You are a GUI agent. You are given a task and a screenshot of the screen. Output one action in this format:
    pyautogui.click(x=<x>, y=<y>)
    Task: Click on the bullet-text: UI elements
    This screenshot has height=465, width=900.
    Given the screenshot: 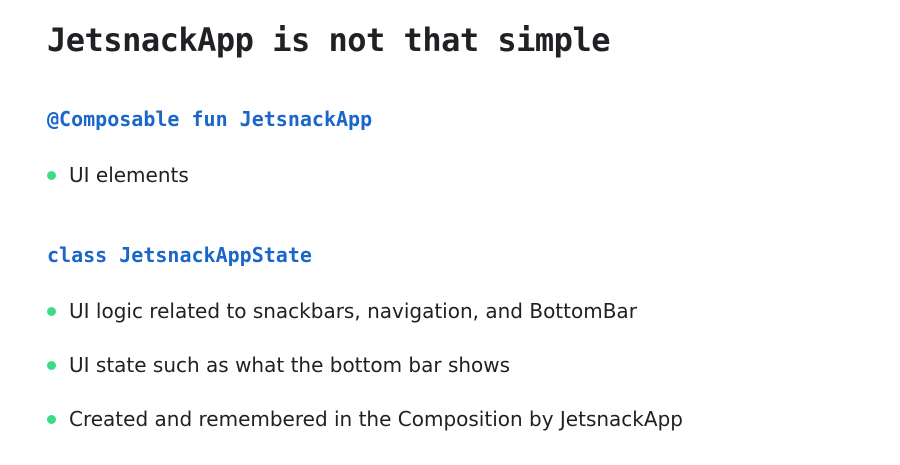 What is the action you would take?
    pyautogui.click(x=129, y=175)
    